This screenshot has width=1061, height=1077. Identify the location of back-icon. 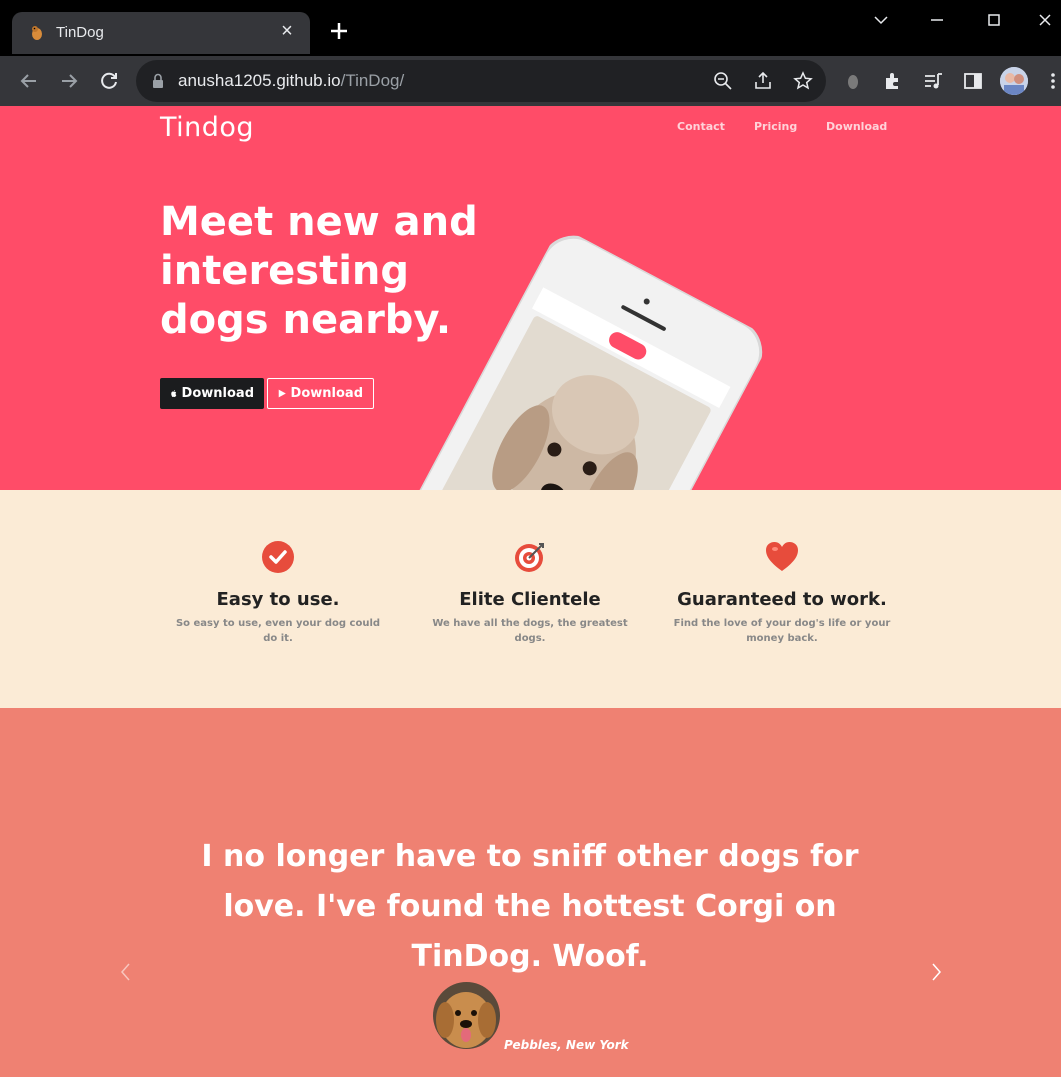
(29, 81).